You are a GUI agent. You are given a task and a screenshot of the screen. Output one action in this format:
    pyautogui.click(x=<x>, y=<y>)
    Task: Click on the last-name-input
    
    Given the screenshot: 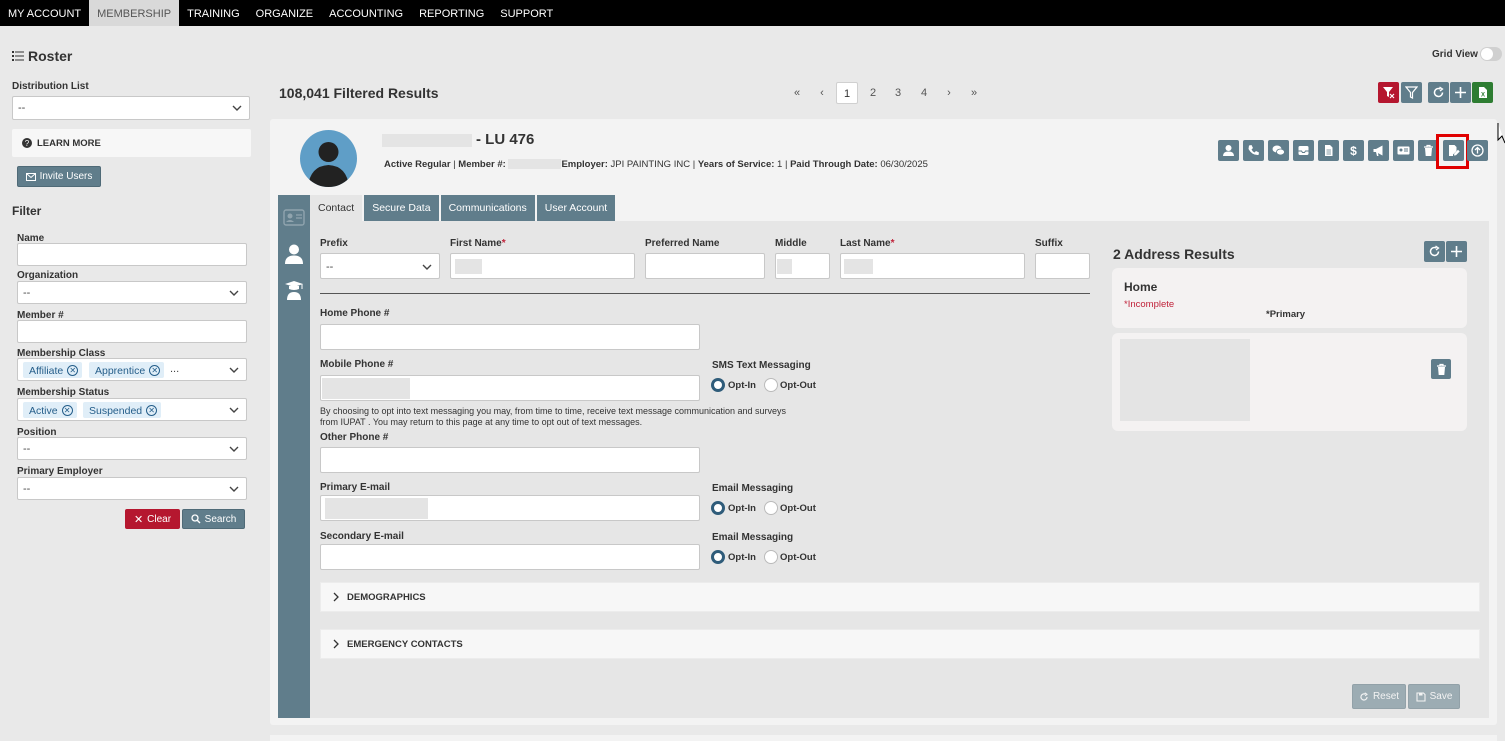 What is the action you would take?
    pyautogui.click(x=932, y=266)
    